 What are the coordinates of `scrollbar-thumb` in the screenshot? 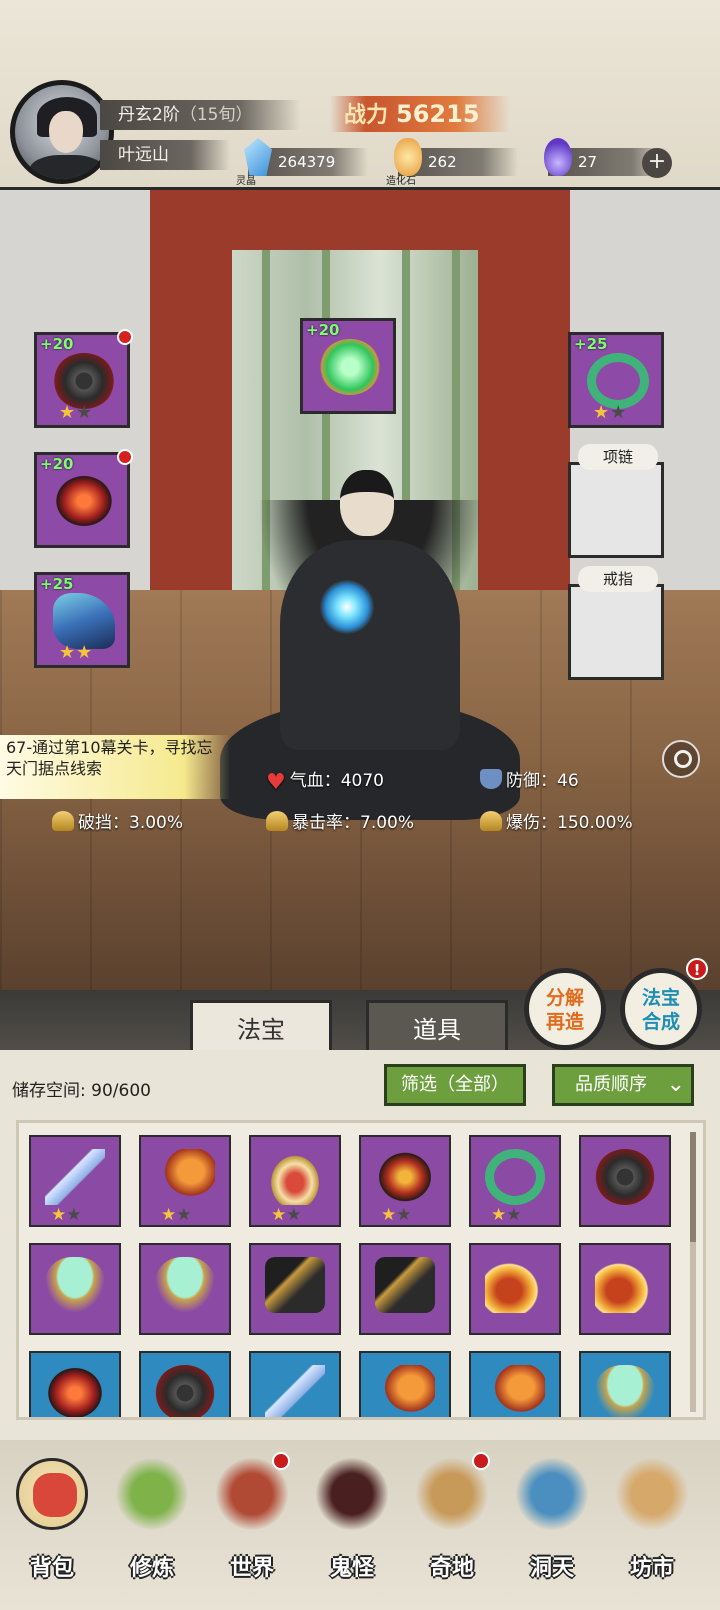 It's located at (693, 1187).